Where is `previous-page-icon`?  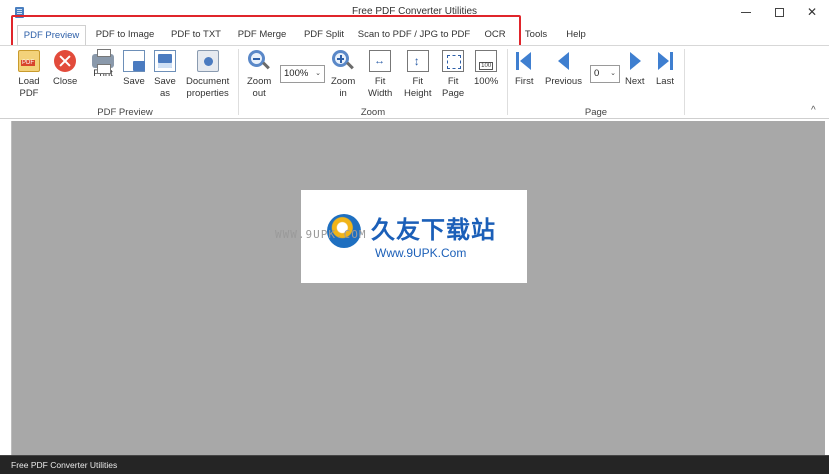 previous-page-icon is located at coordinates (563, 61).